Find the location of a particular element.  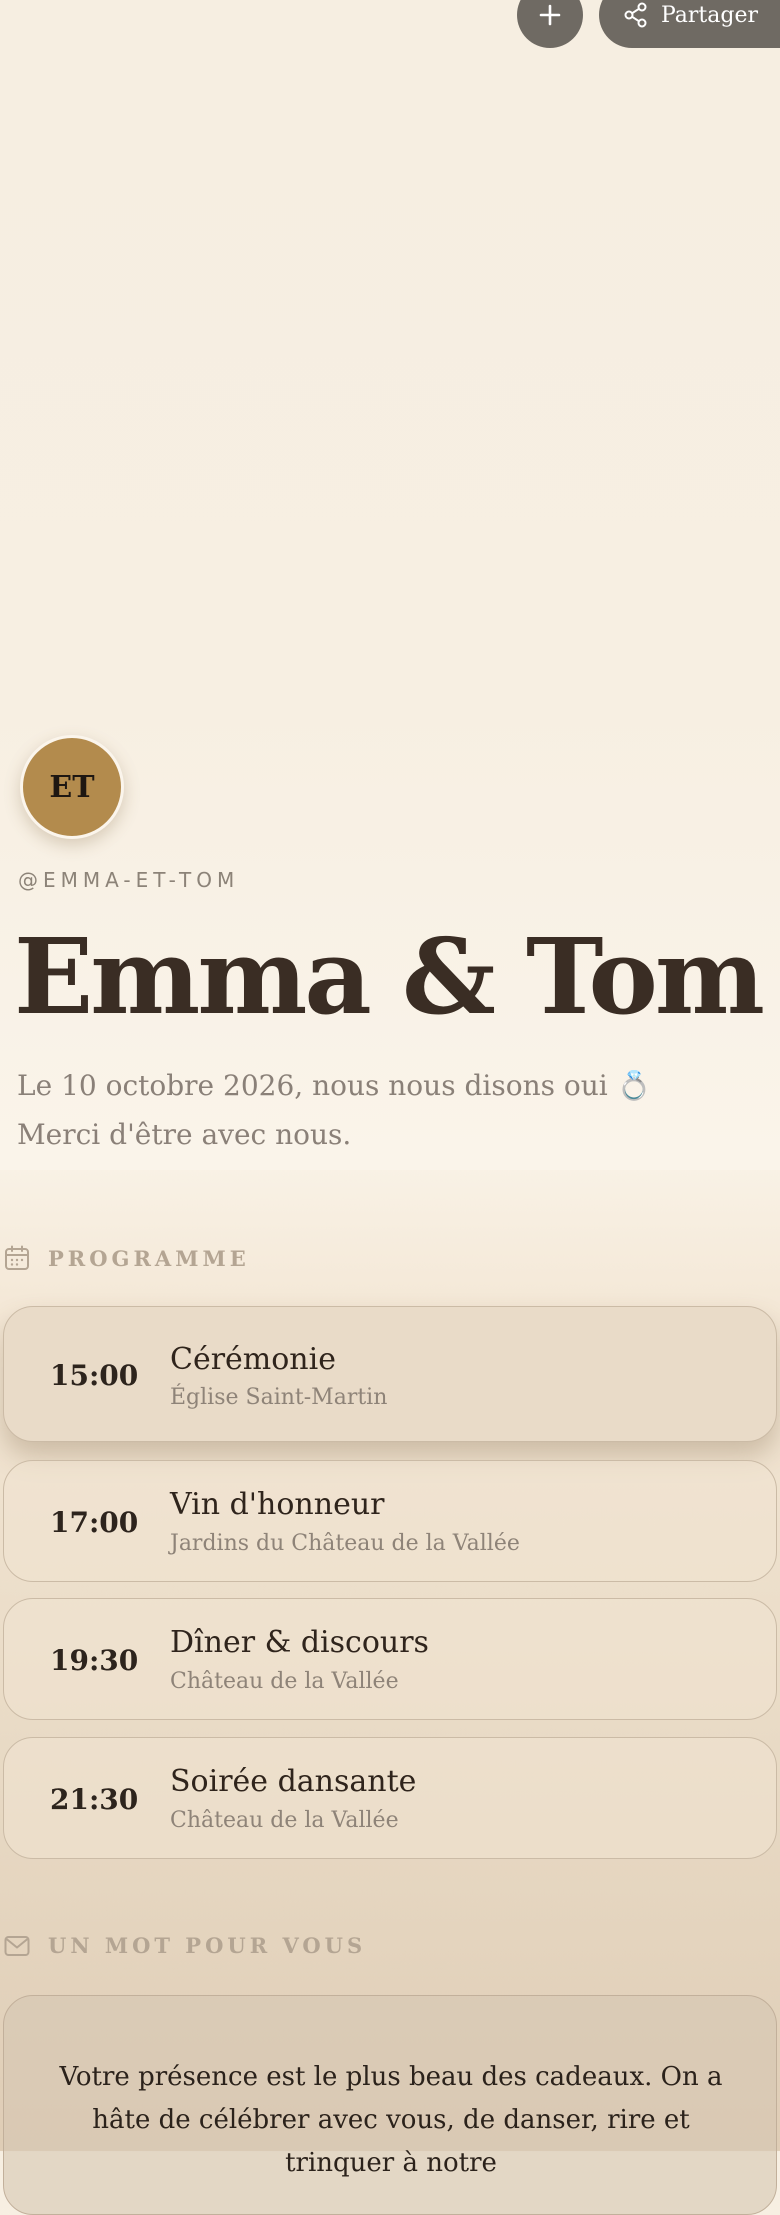

plus-icon is located at coordinates (550, 15).